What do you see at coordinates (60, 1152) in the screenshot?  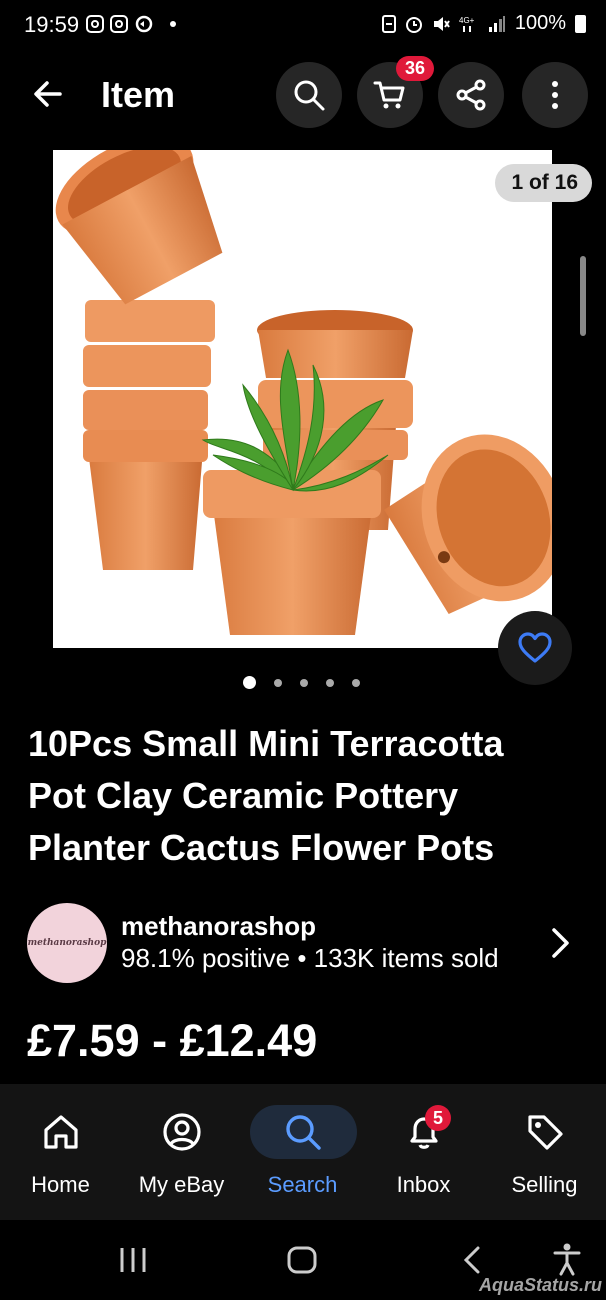 I see `nav-home: Home` at bounding box center [60, 1152].